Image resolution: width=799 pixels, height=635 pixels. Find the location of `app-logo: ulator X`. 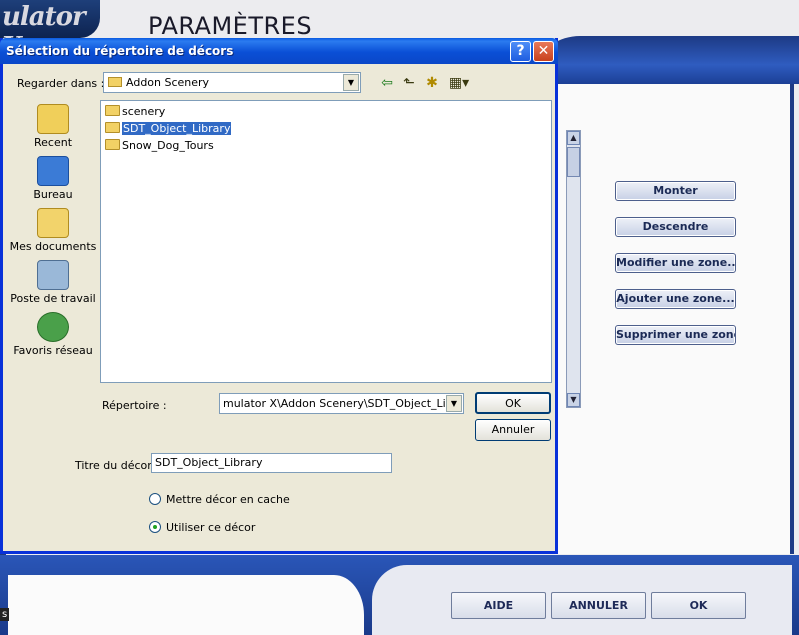

app-logo: ulator X is located at coordinates (50, 19).